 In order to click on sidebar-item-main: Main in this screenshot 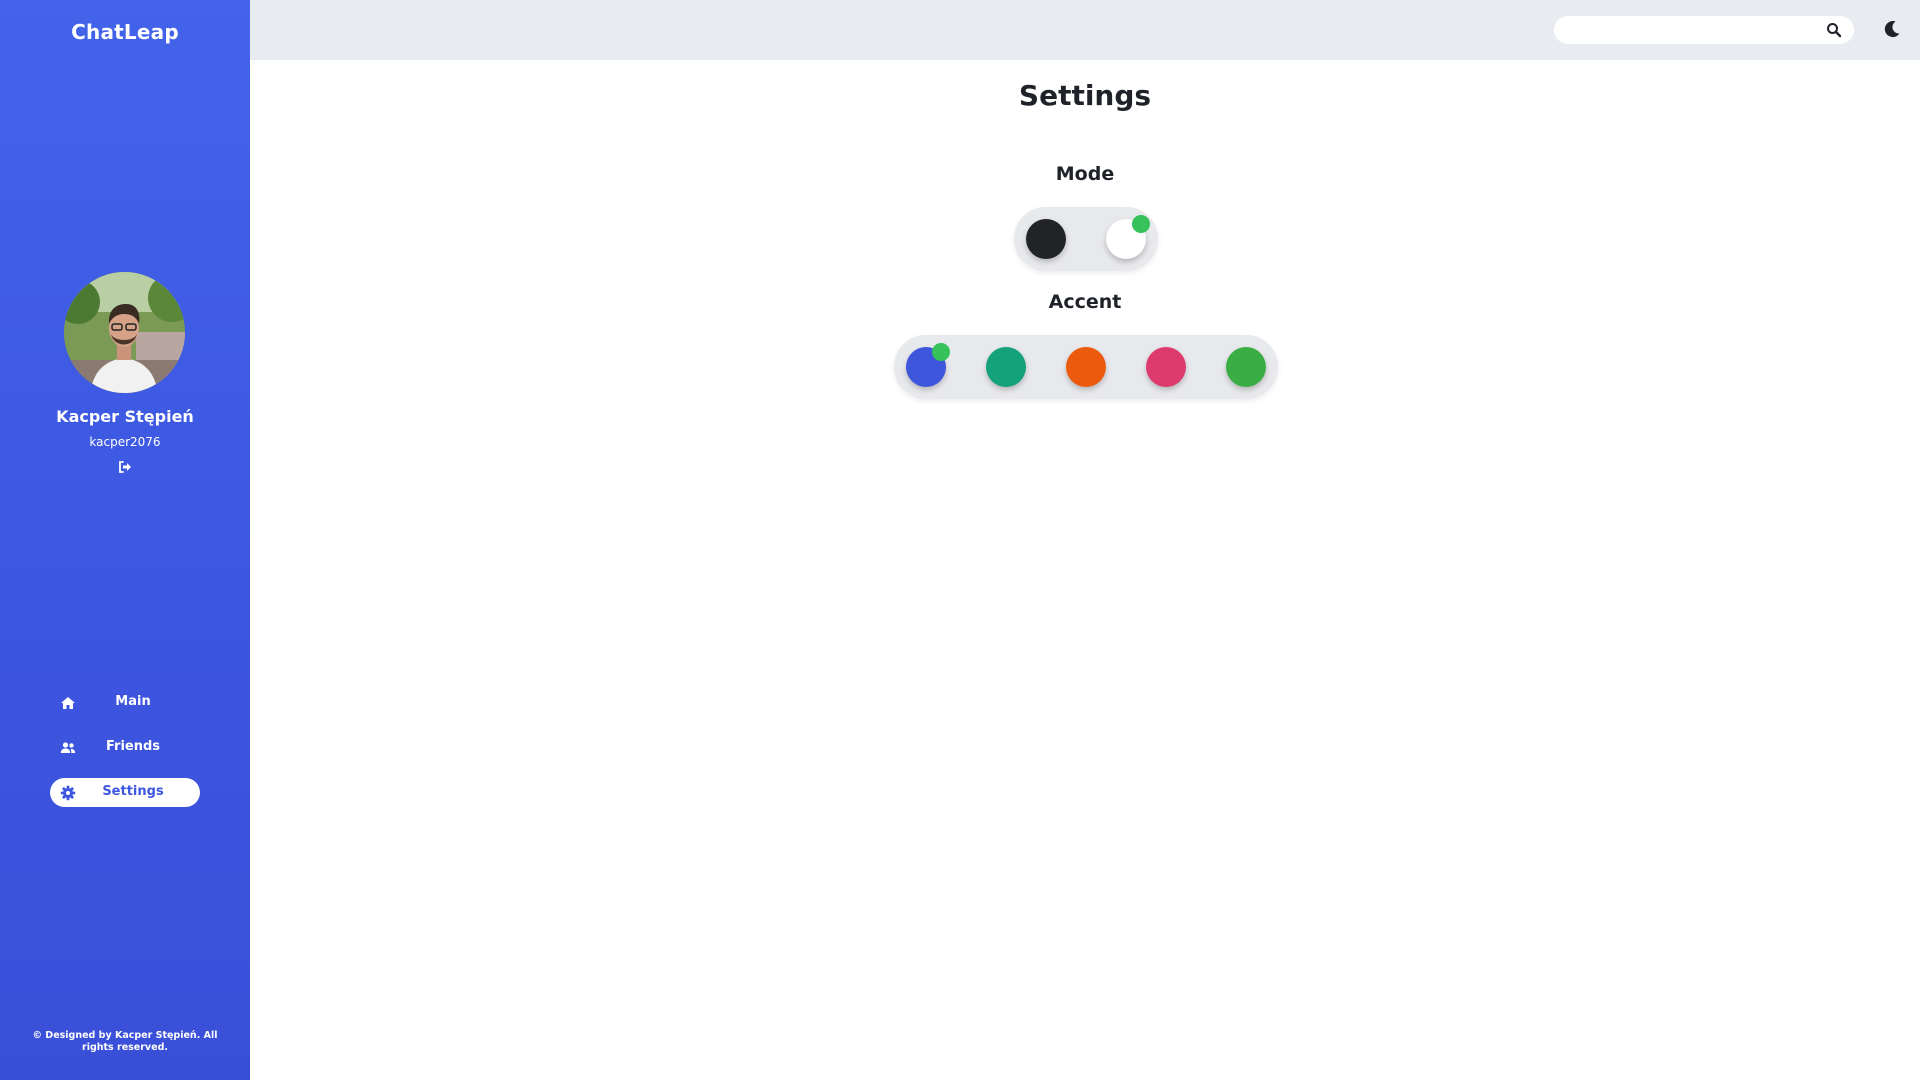, I will do `click(125, 702)`.